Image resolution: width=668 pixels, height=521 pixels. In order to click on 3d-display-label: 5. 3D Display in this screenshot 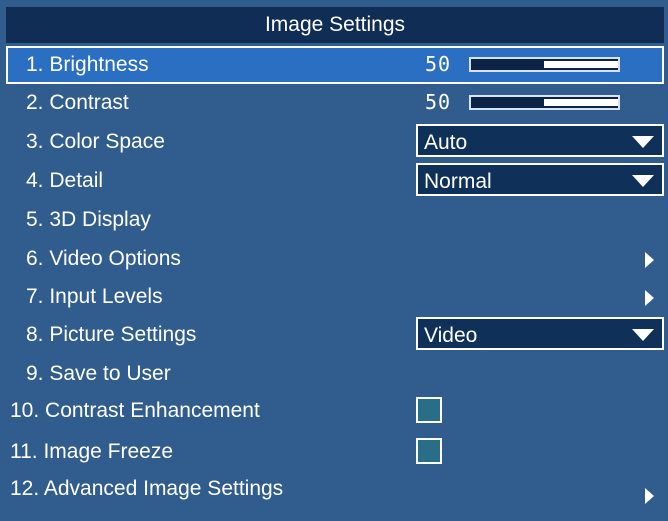, I will do `click(88, 219)`.